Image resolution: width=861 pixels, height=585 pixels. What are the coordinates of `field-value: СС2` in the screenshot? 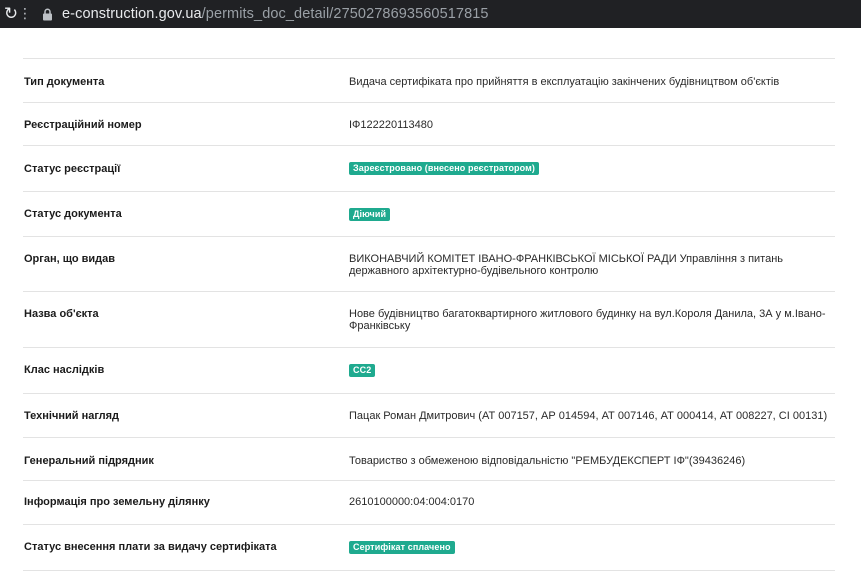 It's located at (592, 370).